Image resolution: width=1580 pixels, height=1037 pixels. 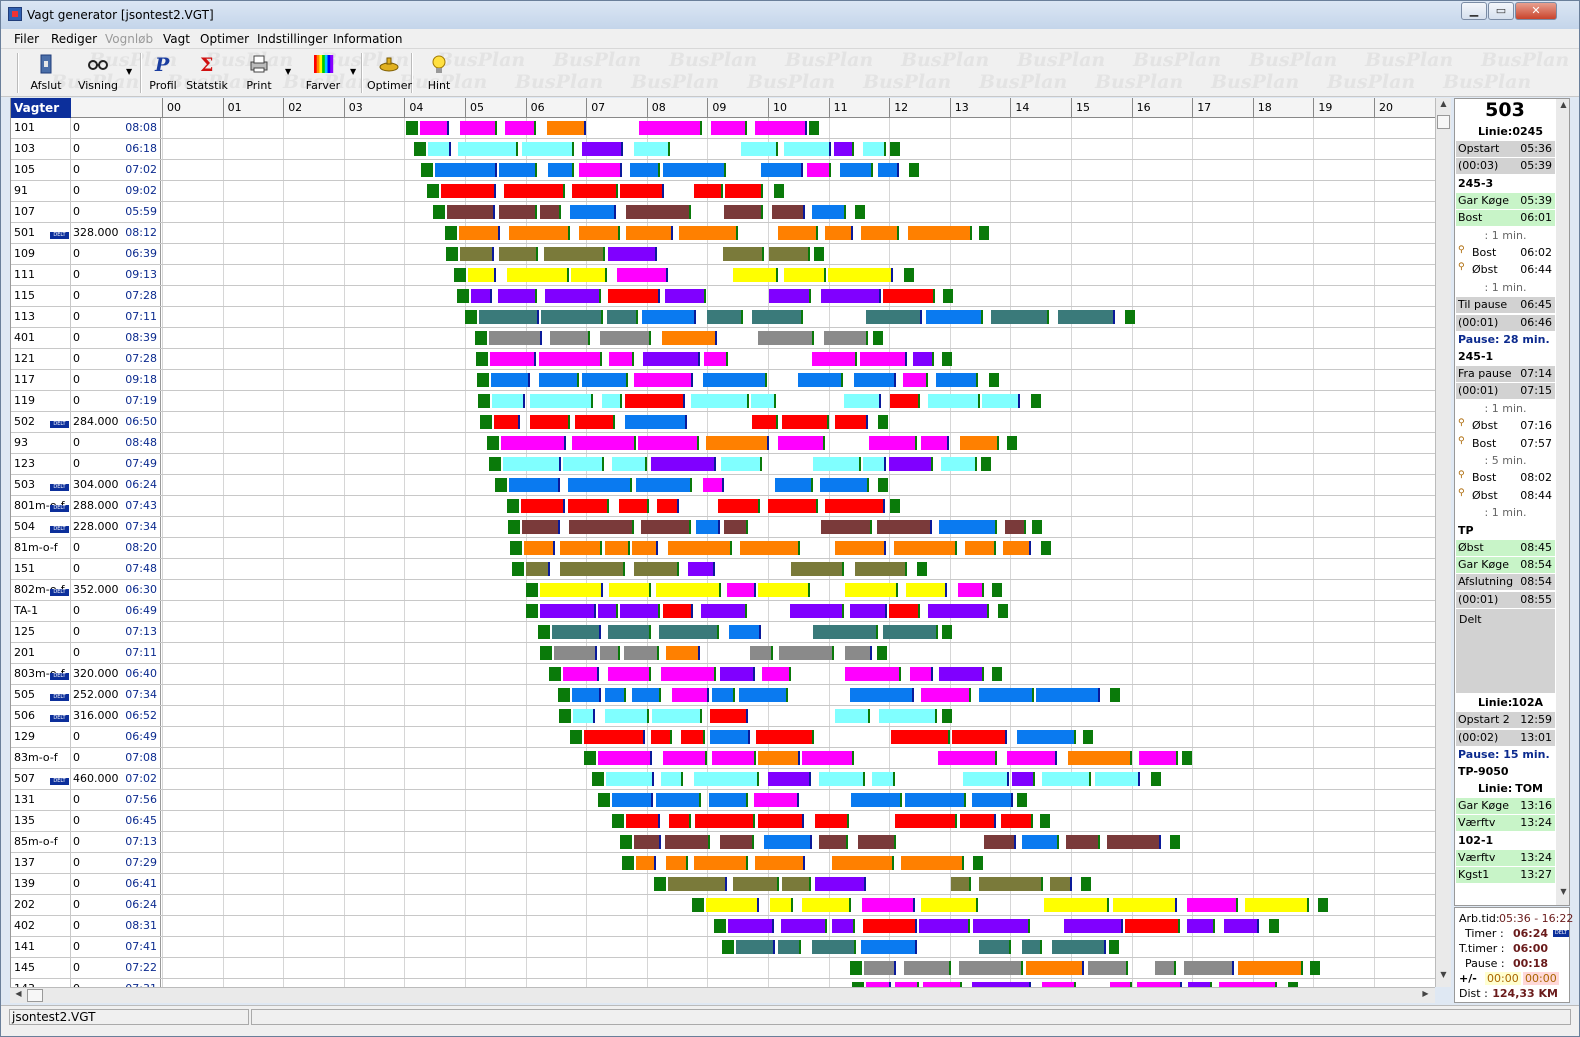 I want to click on vagt-row: 111 0 09:13, so click(x=723, y=275).